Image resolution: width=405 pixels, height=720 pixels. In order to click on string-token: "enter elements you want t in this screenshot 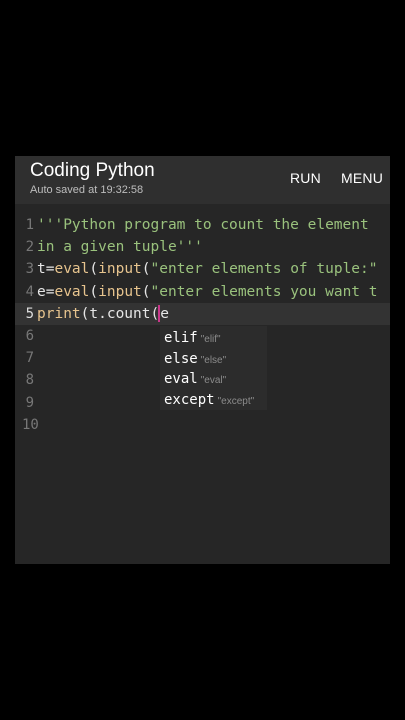, I will do `click(264, 291)`.